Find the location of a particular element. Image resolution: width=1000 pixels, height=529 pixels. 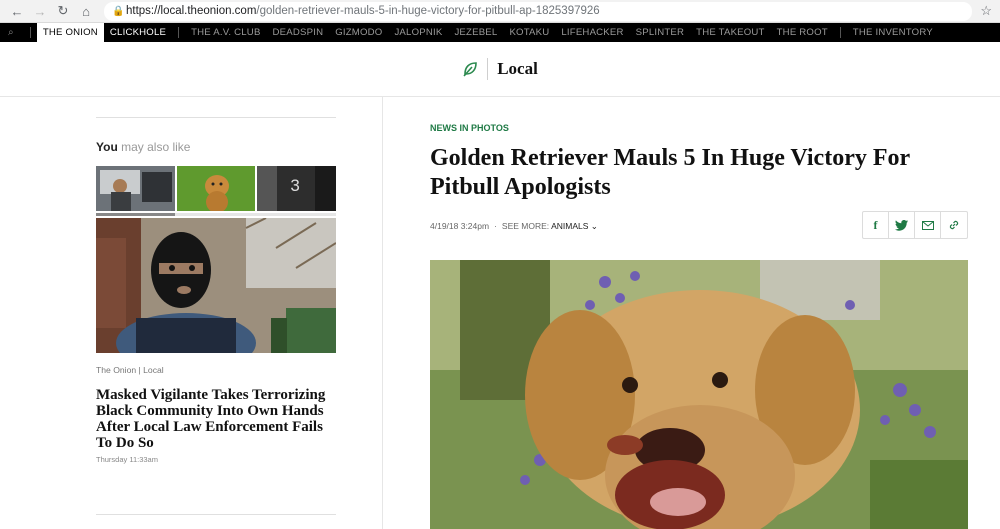

home-icon: ⌂ is located at coordinates (86, 11).